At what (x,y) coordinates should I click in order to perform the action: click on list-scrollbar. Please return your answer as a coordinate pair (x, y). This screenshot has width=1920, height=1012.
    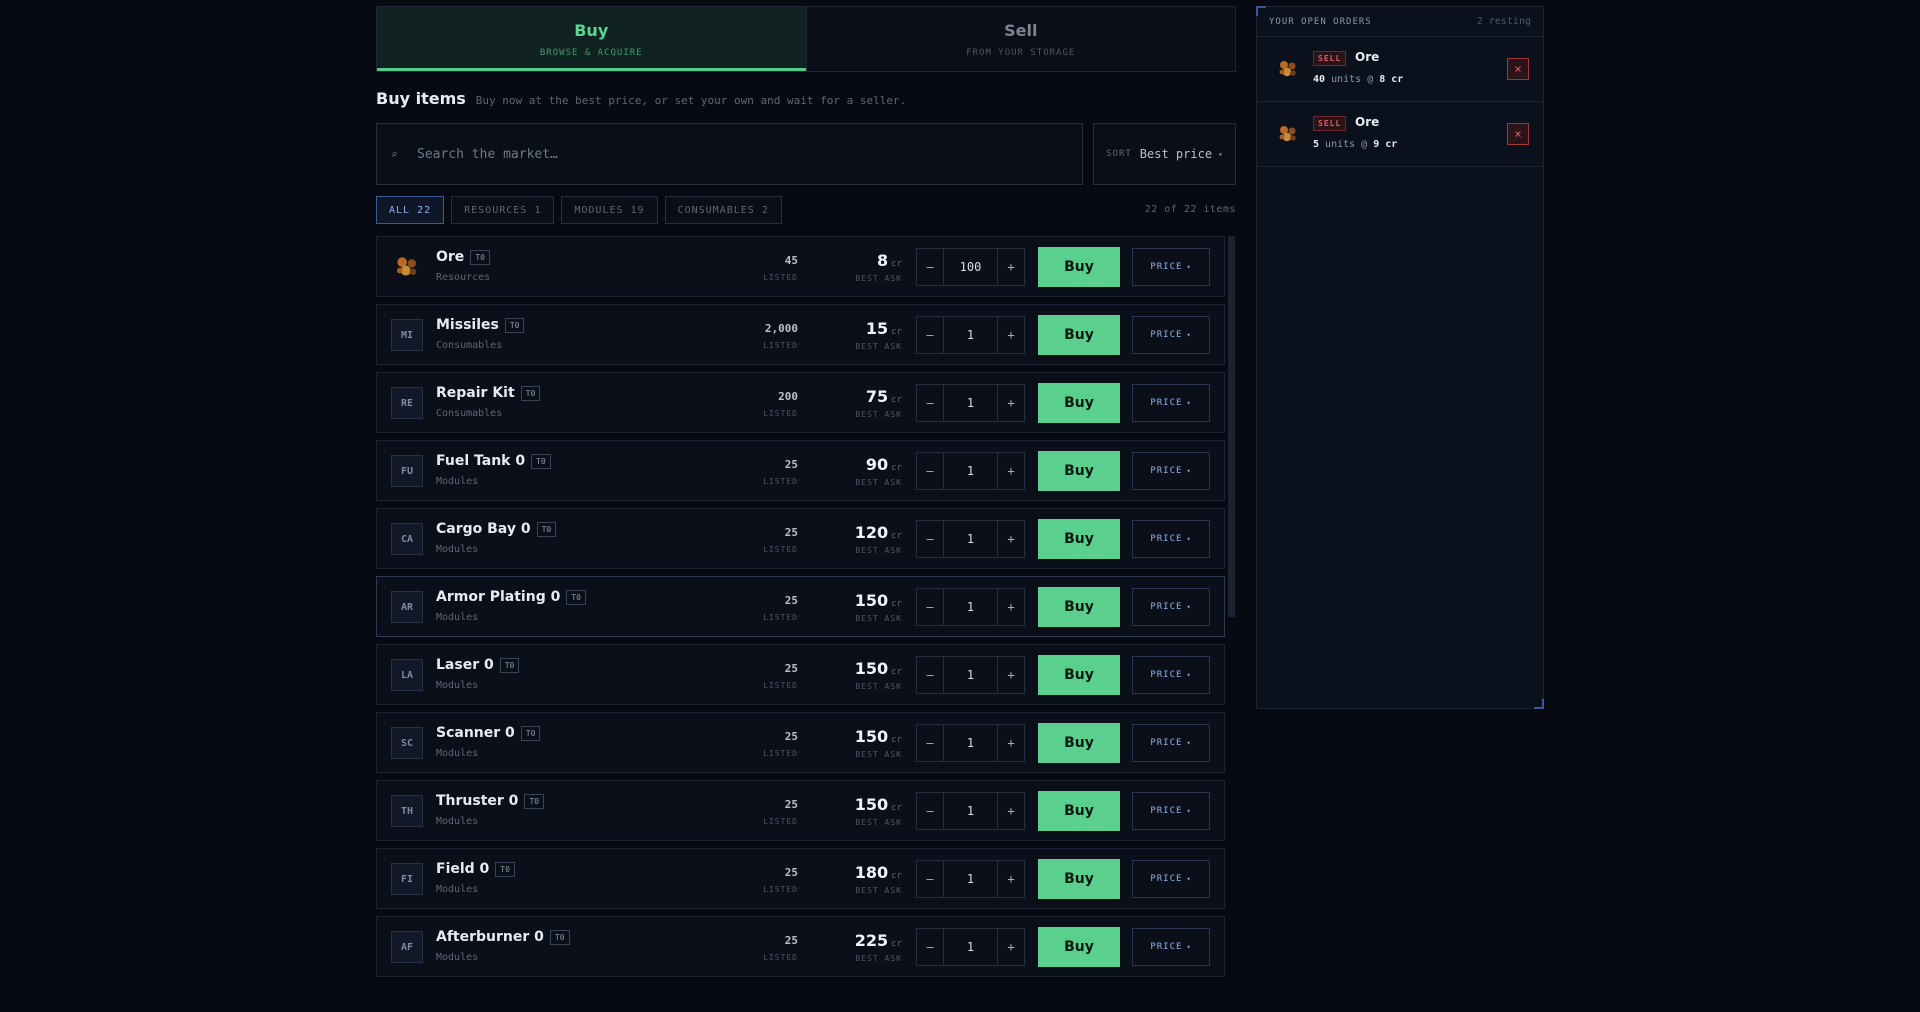
    Looking at the image, I should click on (1231, 426).